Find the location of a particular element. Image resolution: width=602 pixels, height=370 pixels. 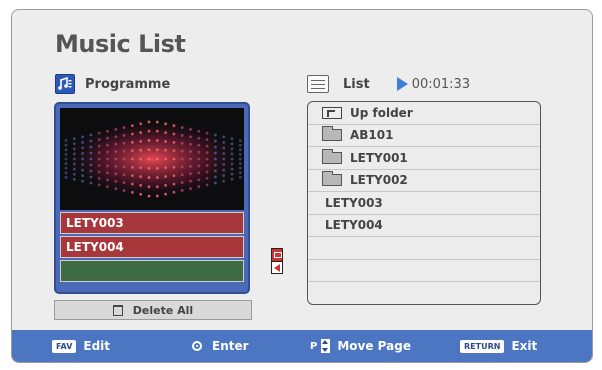

list-item-file: LETY003 is located at coordinates (424, 203).